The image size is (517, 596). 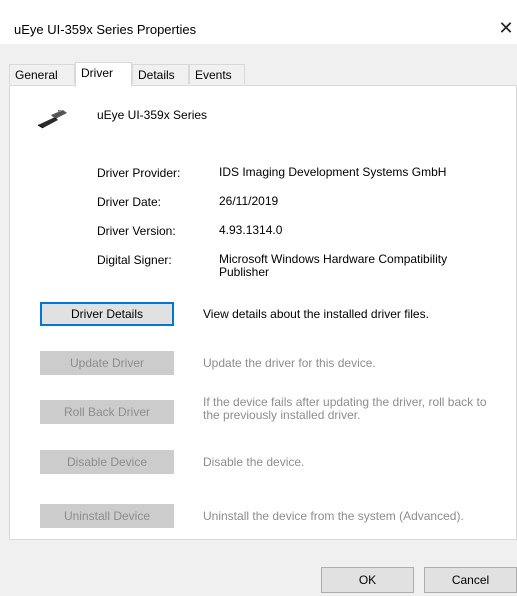 What do you see at coordinates (107, 462) in the screenshot?
I see `disable-device-button: Disable Device` at bounding box center [107, 462].